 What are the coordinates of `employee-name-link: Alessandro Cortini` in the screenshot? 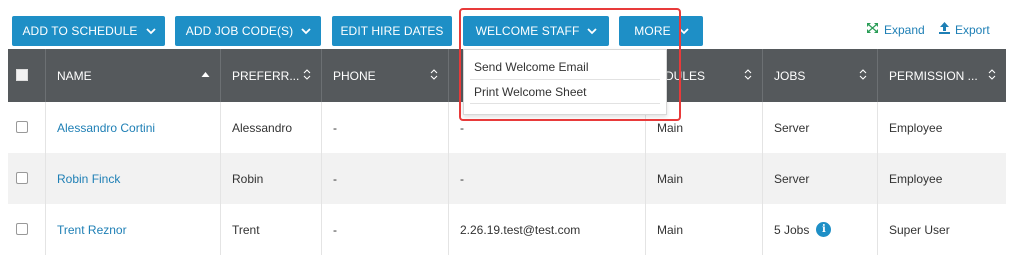 It's located at (133, 127).